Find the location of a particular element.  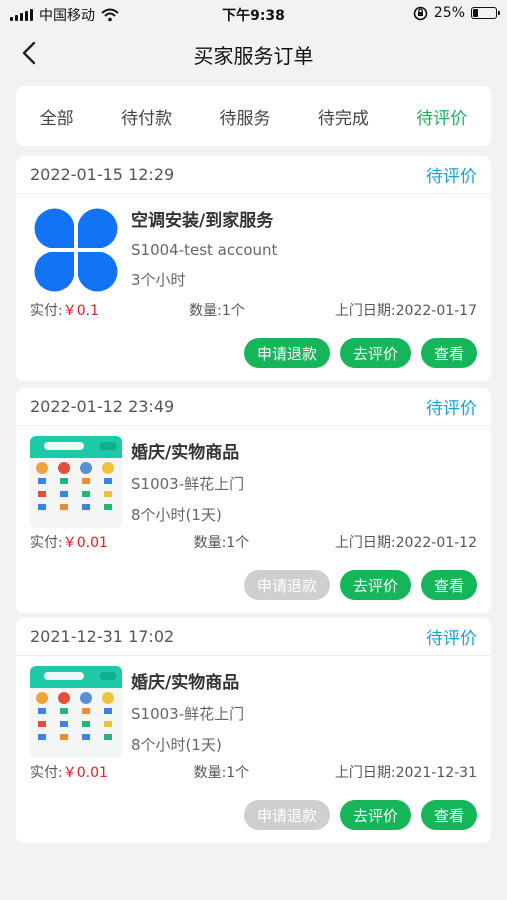

status-right: 25% is located at coordinates (456, 13).